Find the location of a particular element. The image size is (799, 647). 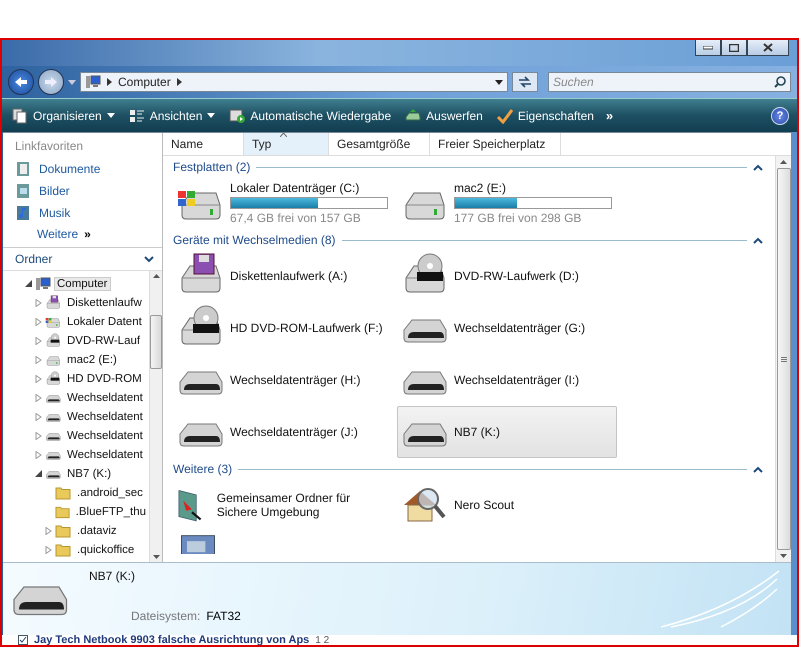

drive-tile: Wechseldatenträger (H:) is located at coordinates (283, 380).